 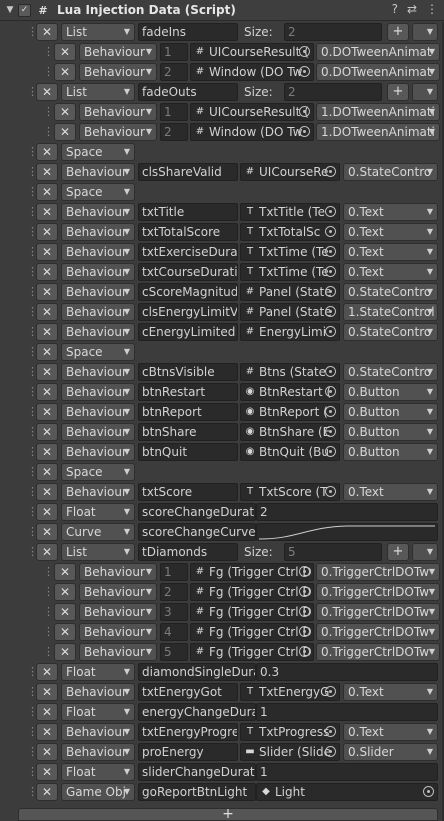 What do you see at coordinates (197, 712) in the screenshot?
I see `key-name-field: energyChangeDurat` at bounding box center [197, 712].